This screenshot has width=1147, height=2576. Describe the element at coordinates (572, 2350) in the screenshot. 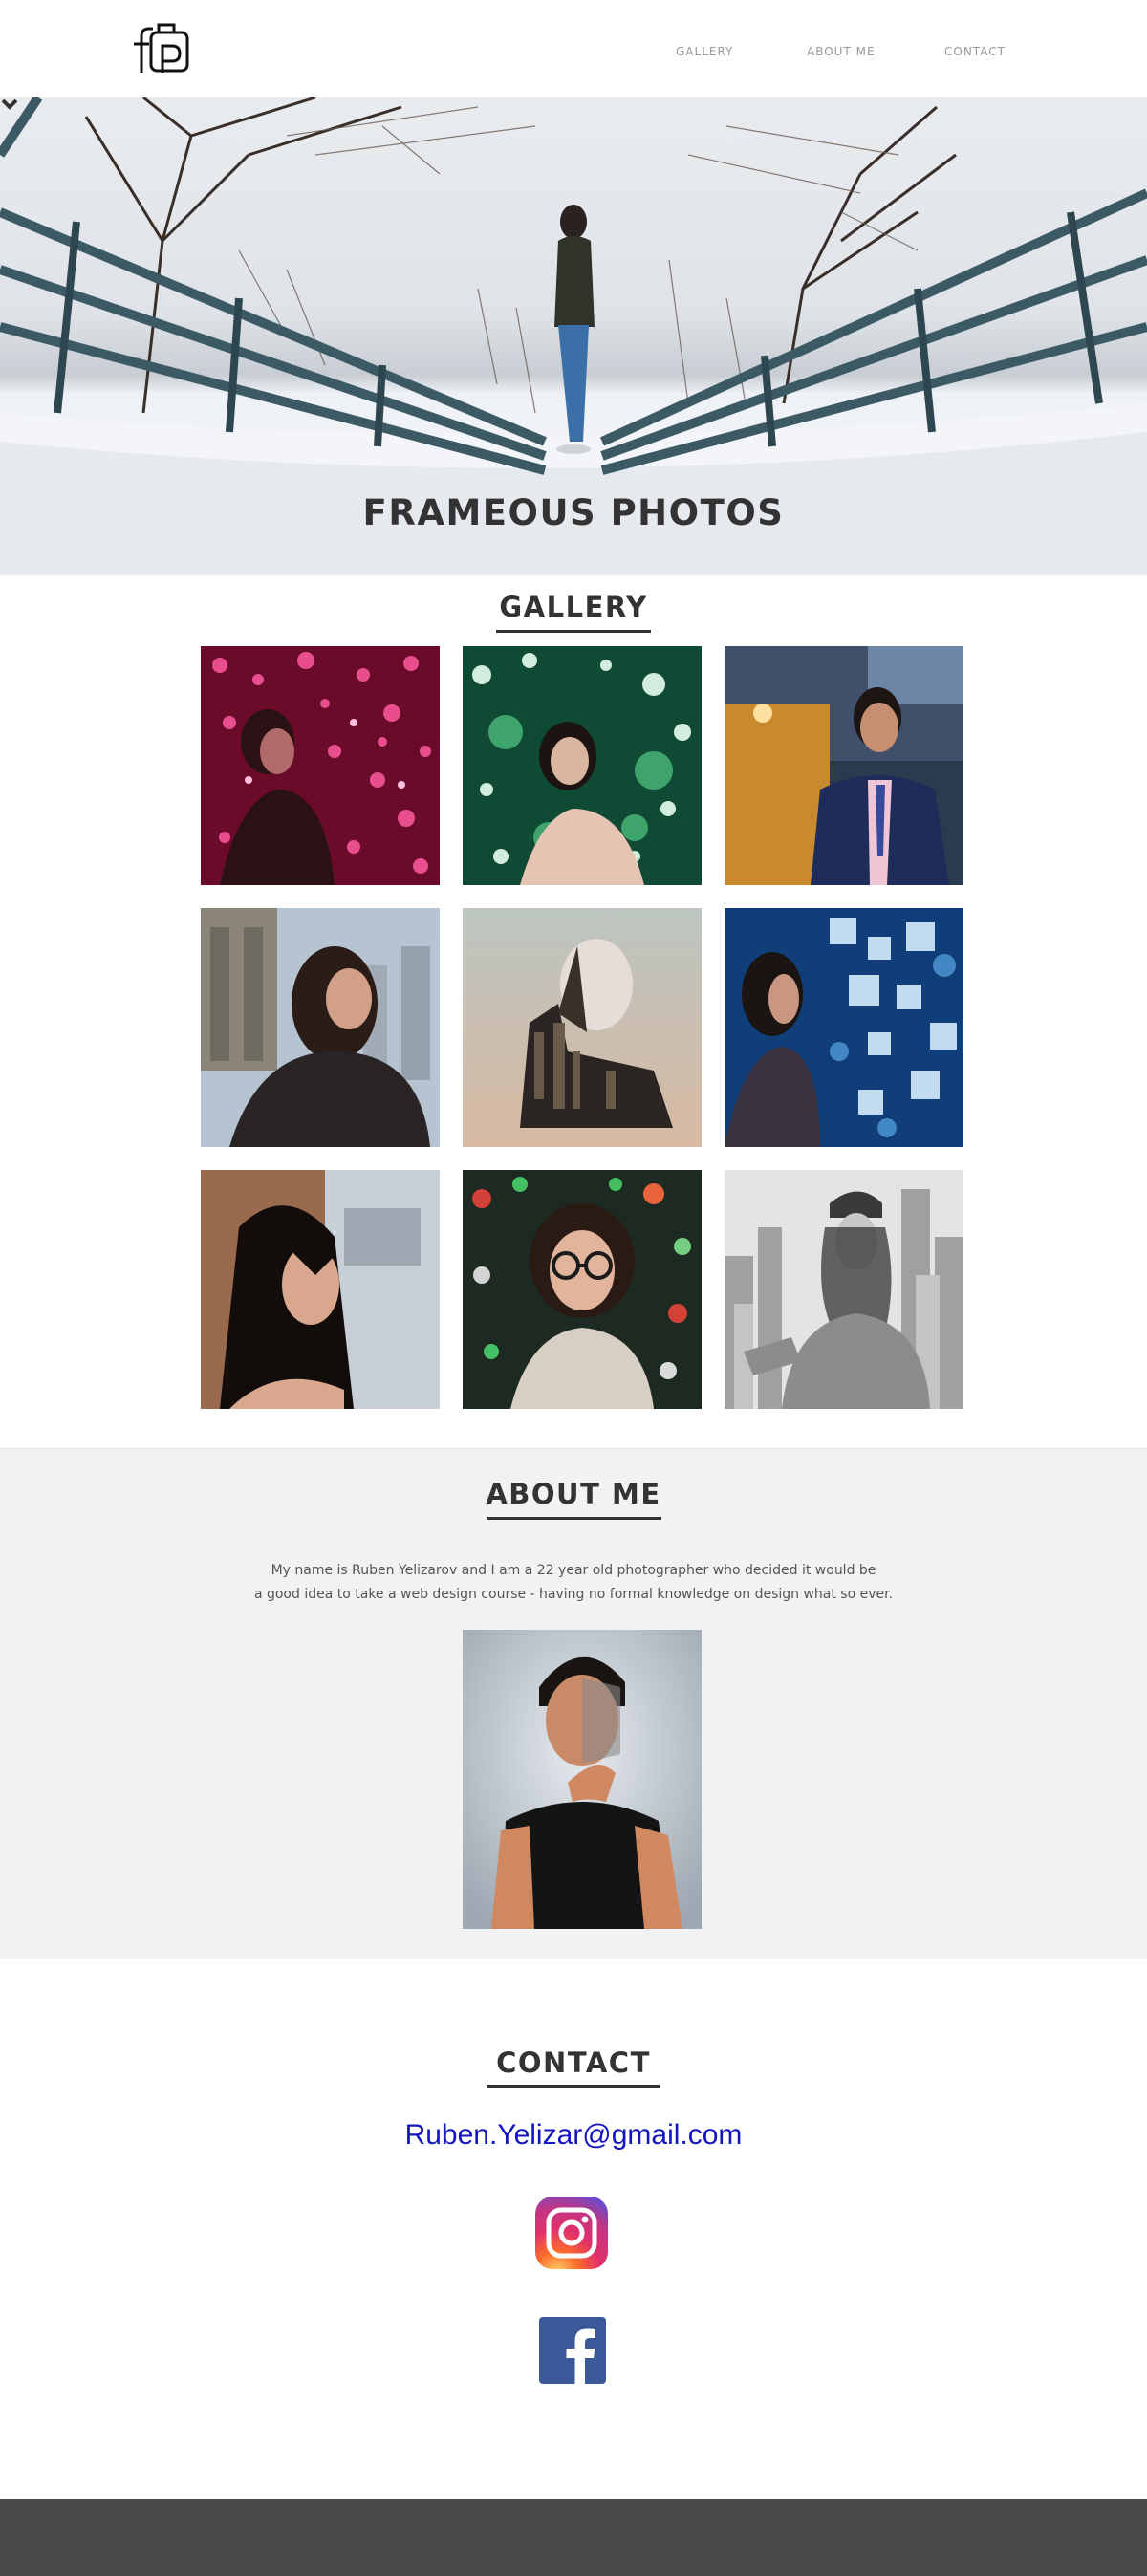

I see `facebook-icon` at that location.